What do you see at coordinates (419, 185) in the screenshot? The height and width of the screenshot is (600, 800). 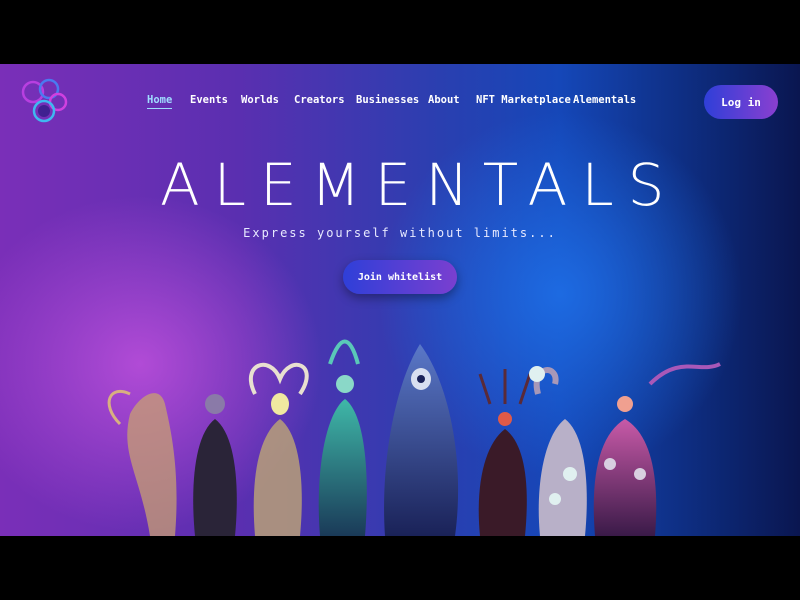 I see `brand-wordmark: ALEMENTALS` at bounding box center [419, 185].